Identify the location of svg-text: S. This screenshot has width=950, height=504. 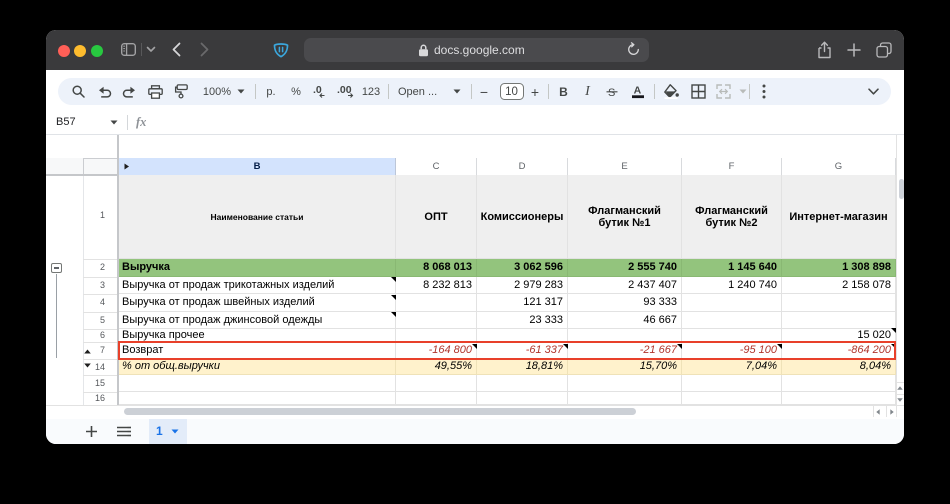
(611, 93).